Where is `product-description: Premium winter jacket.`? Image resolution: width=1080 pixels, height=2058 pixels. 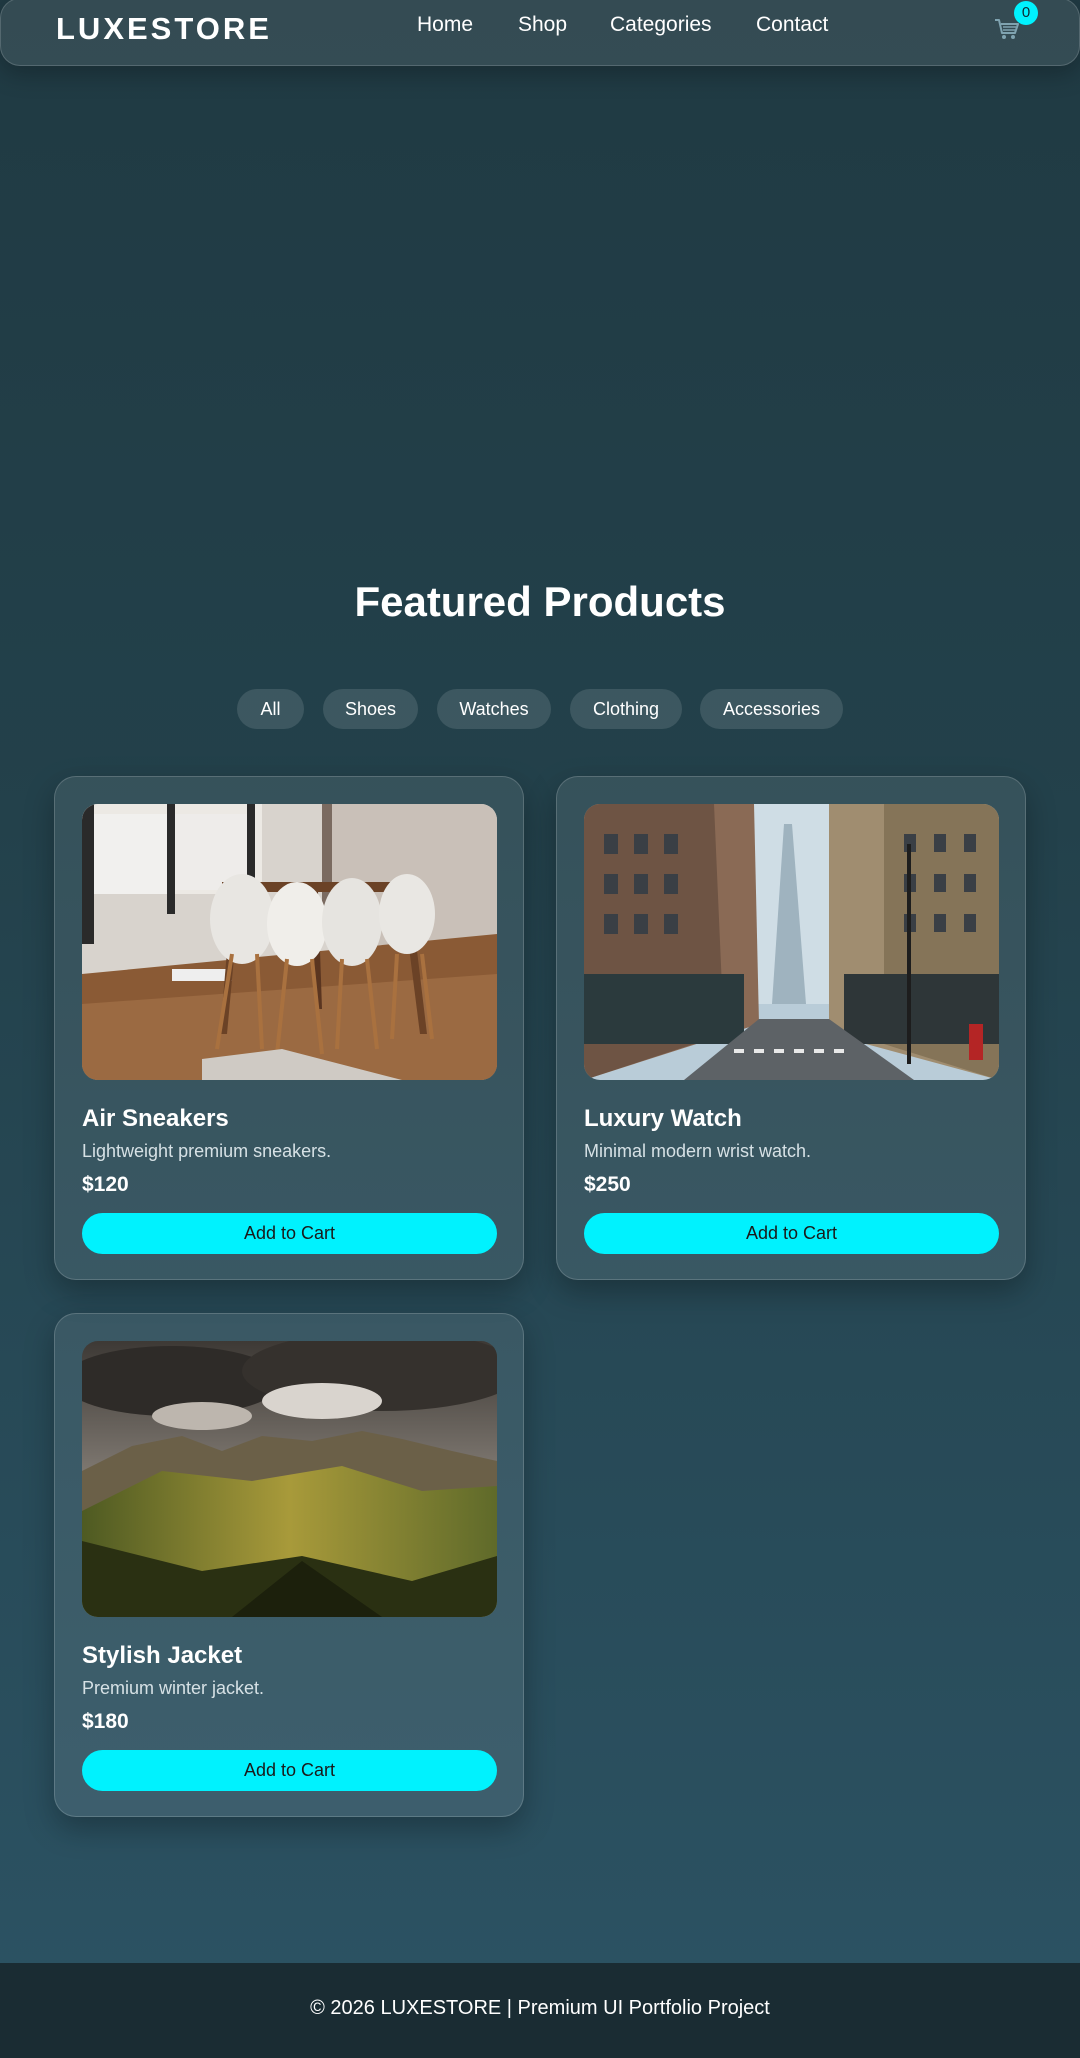 product-description: Premium winter jacket. is located at coordinates (173, 1688).